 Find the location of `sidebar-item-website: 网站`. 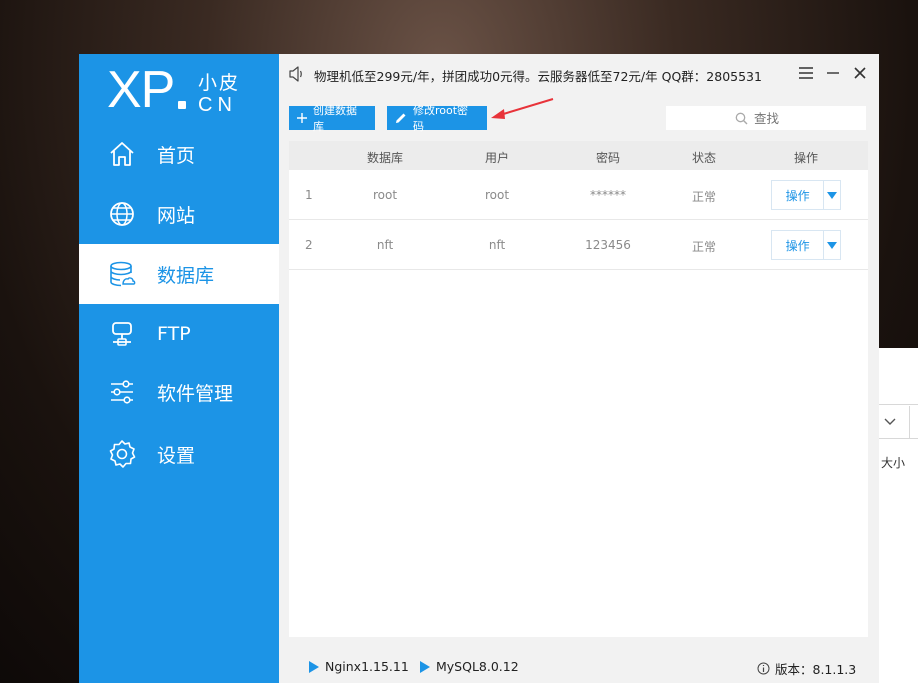

sidebar-item-website: 网站 is located at coordinates (179, 214).